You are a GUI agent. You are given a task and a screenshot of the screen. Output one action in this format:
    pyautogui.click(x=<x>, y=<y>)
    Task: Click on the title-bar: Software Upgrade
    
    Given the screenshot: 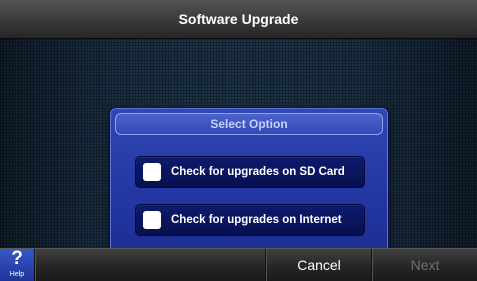 What is the action you would take?
    pyautogui.click(x=238, y=19)
    